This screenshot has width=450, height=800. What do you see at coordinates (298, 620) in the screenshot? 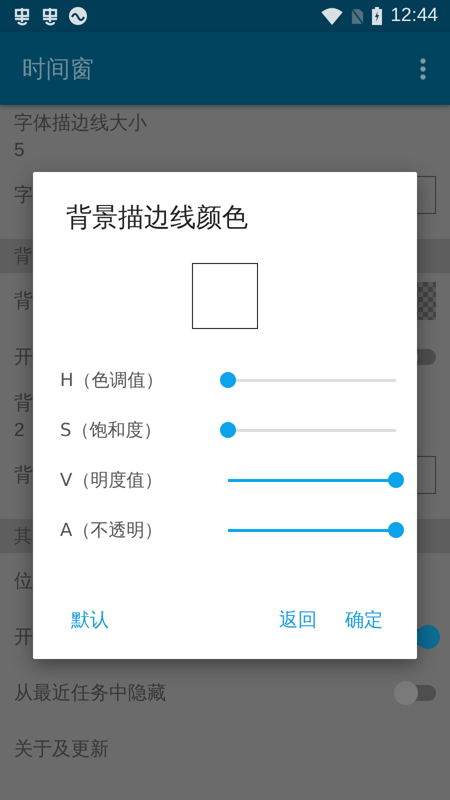
I see `dialog-button: 返回` at bounding box center [298, 620].